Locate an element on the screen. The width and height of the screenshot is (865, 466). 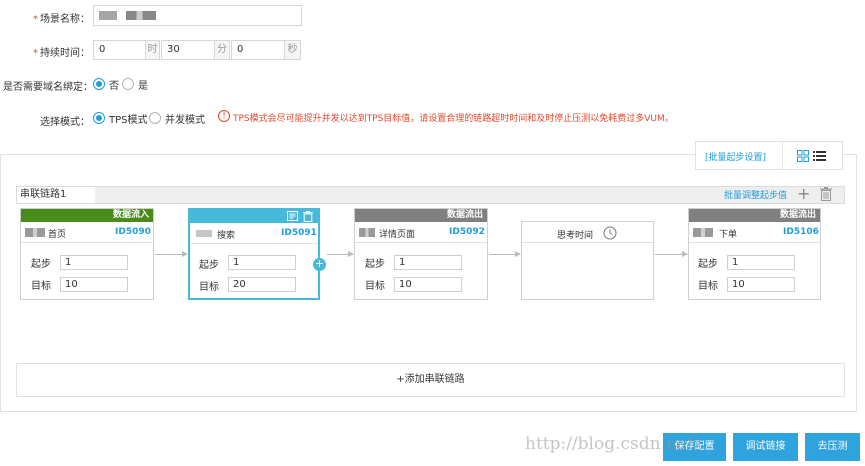
mode-tps-label: TPS模式 is located at coordinates (128, 120).